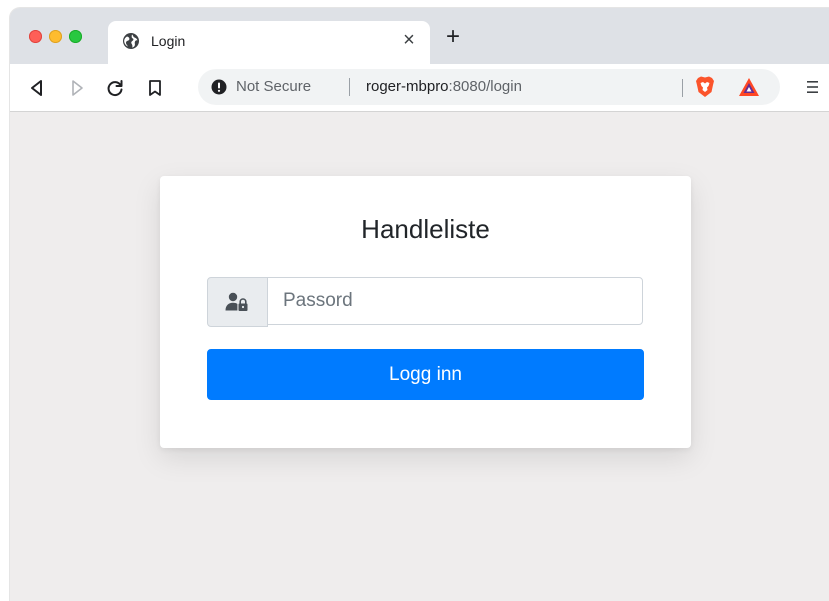 Image resolution: width=829 pixels, height=601 pixels. Describe the element at coordinates (273, 86) in the screenshot. I see `security-label: Not Secure` at that location.